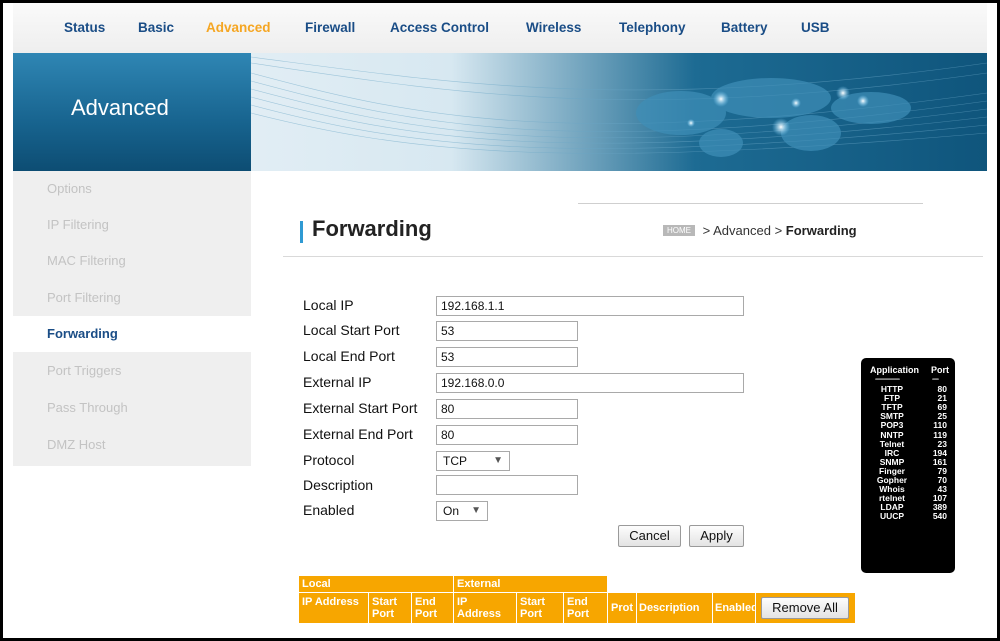  I want to click on port-row: UUCP 540, so click(908, 516).